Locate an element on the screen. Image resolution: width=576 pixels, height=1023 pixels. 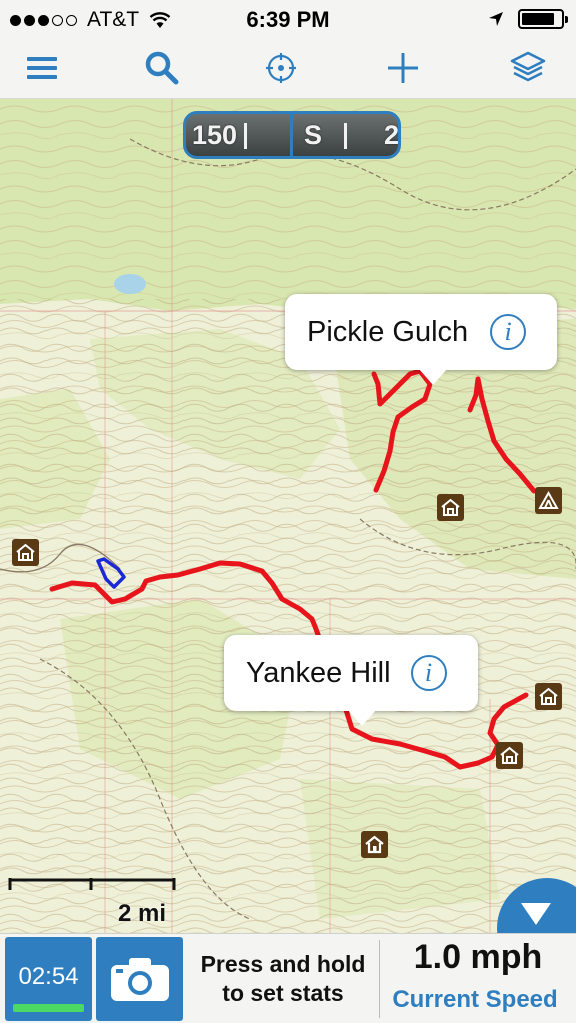
map-scale-bar: 2 mi is located at coordinates (93, 901).